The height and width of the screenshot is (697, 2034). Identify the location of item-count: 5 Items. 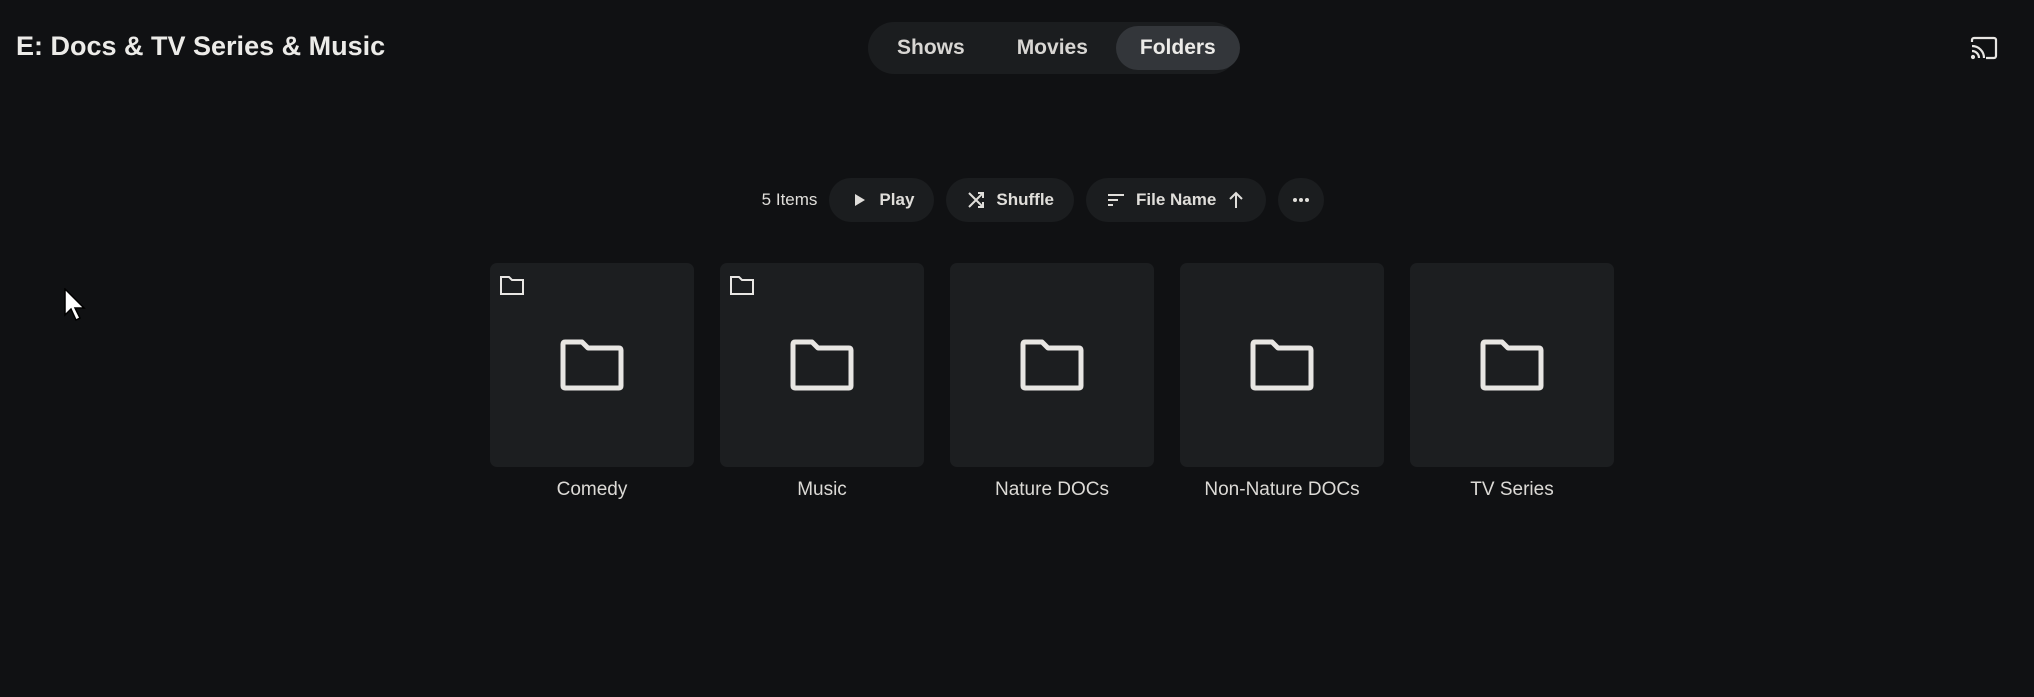
(789, 199).